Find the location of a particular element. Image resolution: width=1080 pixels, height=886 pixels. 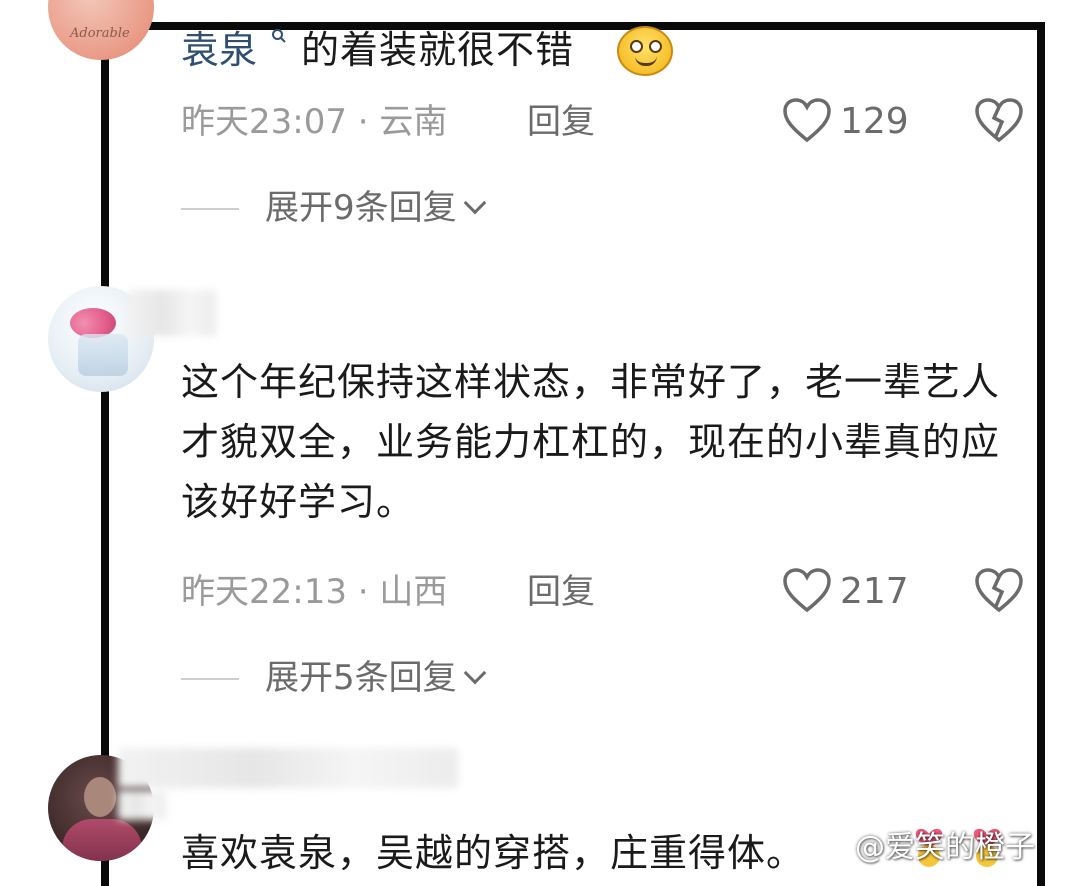

expand-replies-button: 展开9条回复 is located at coordinates (375, 208).